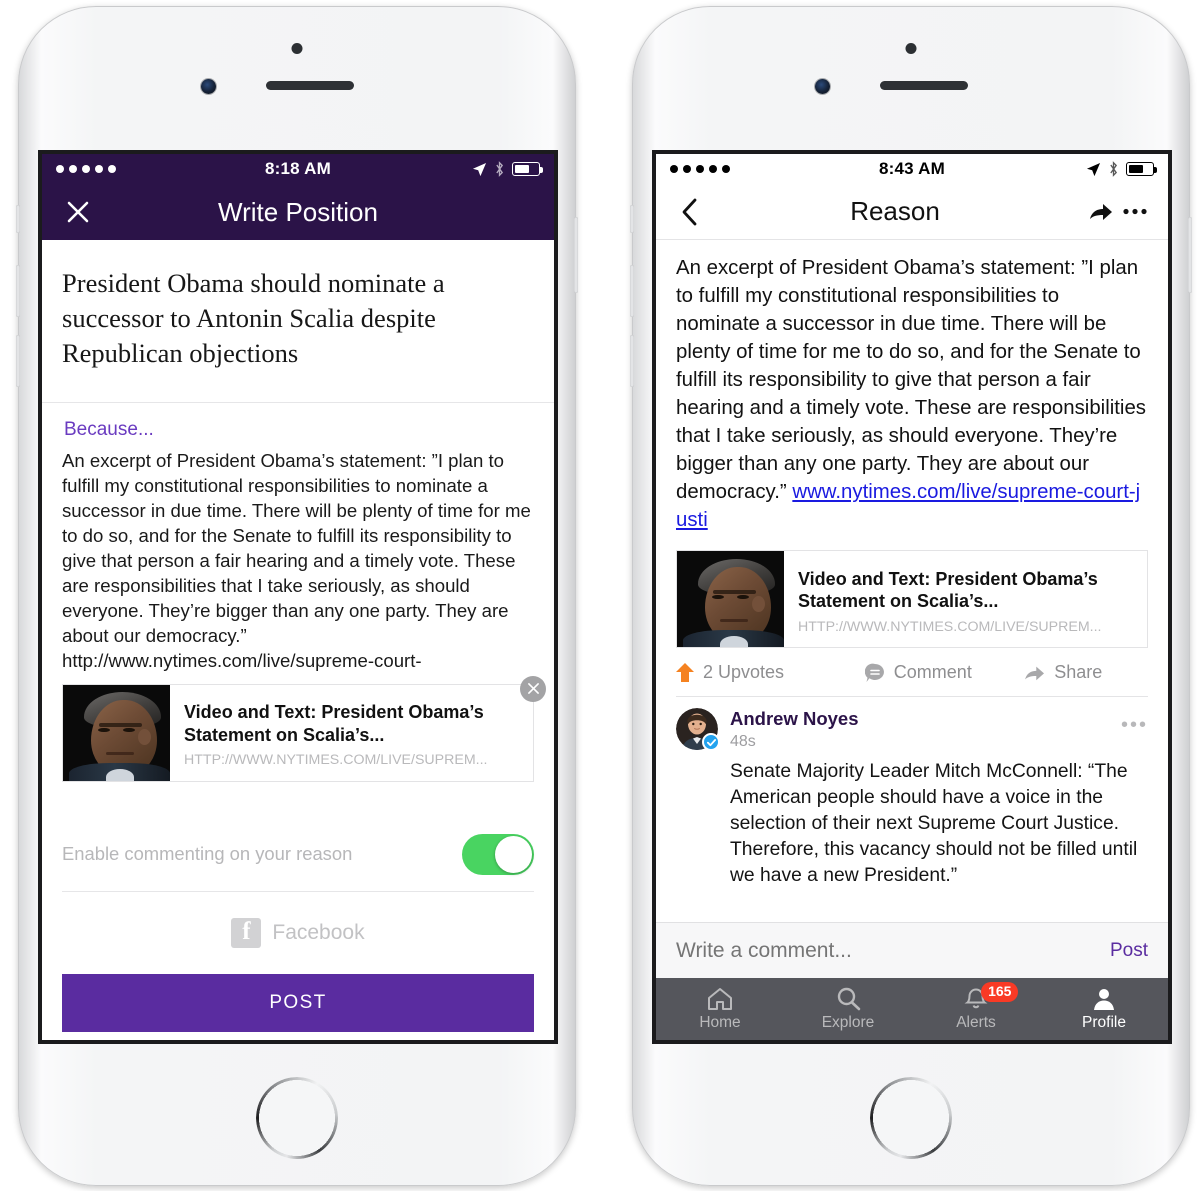 The height and width of the screenshot is (1191, 1200). I want to click on share-label: Share, so click(1078, 672).